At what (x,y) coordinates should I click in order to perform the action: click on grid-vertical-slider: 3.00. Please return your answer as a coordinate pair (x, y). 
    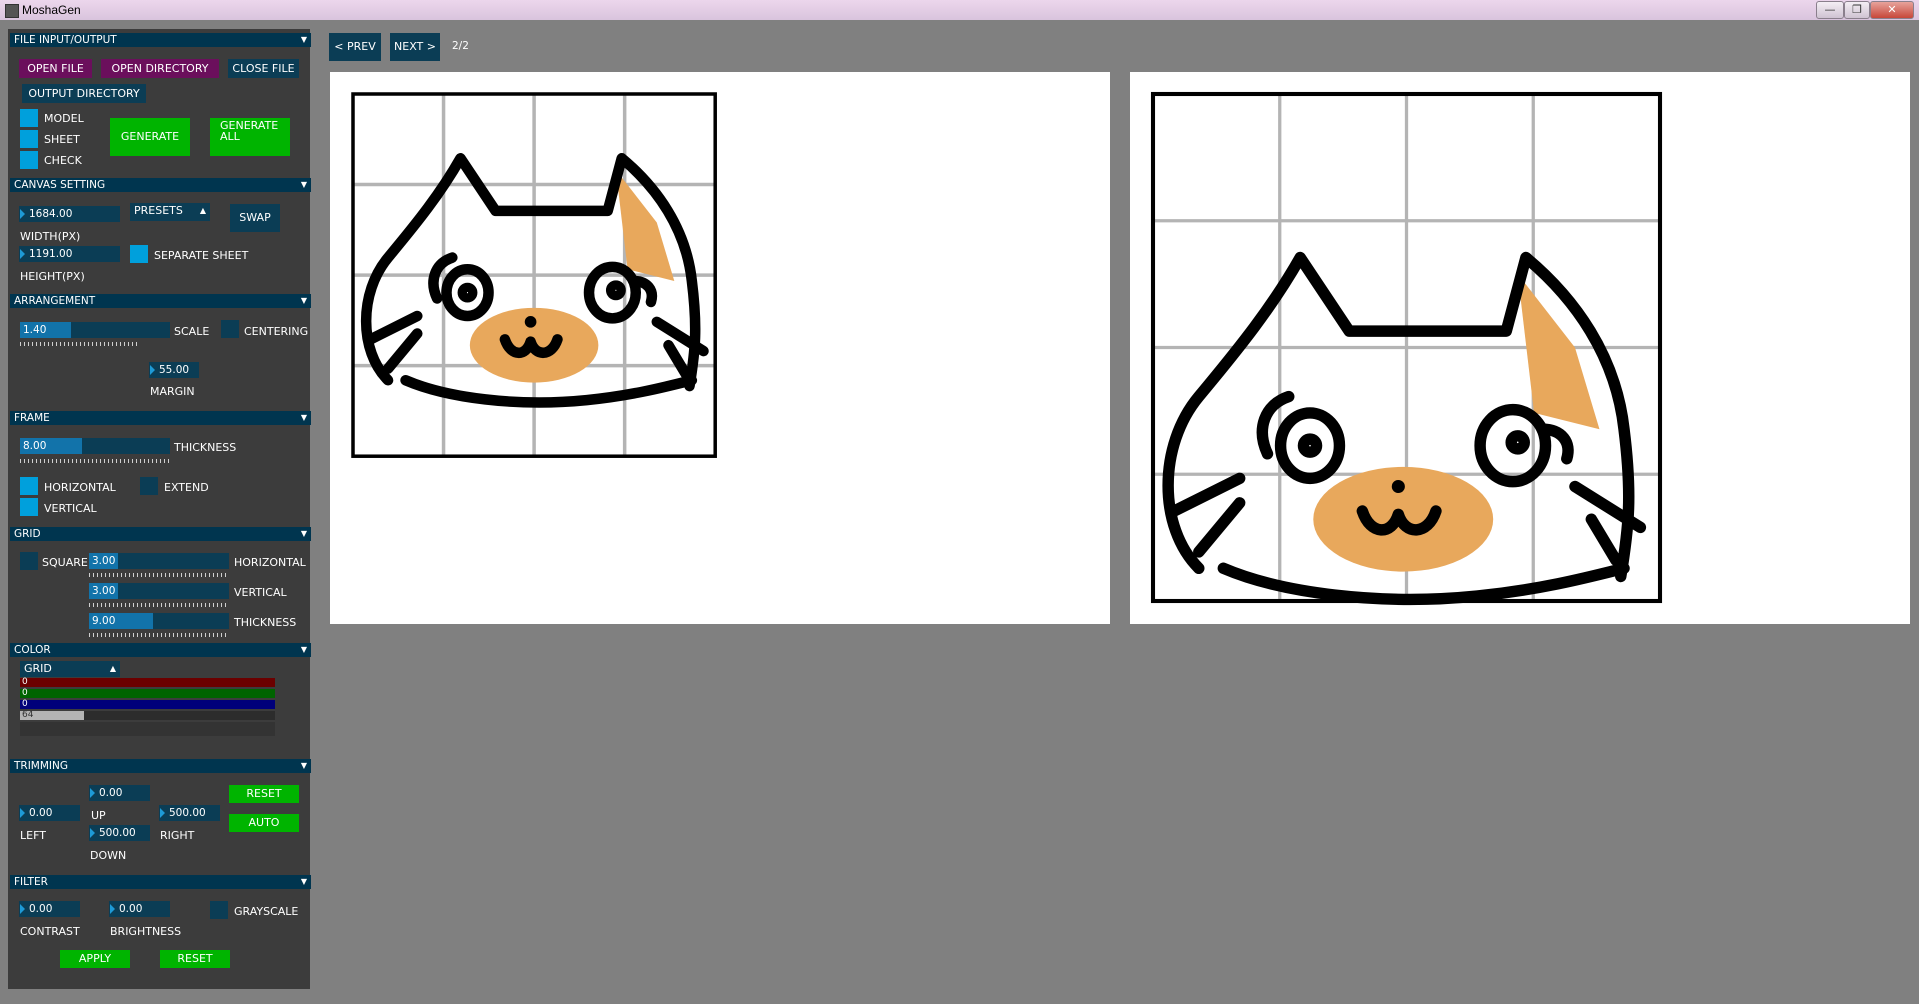
    Looking at the image, I should click on (159, 591).